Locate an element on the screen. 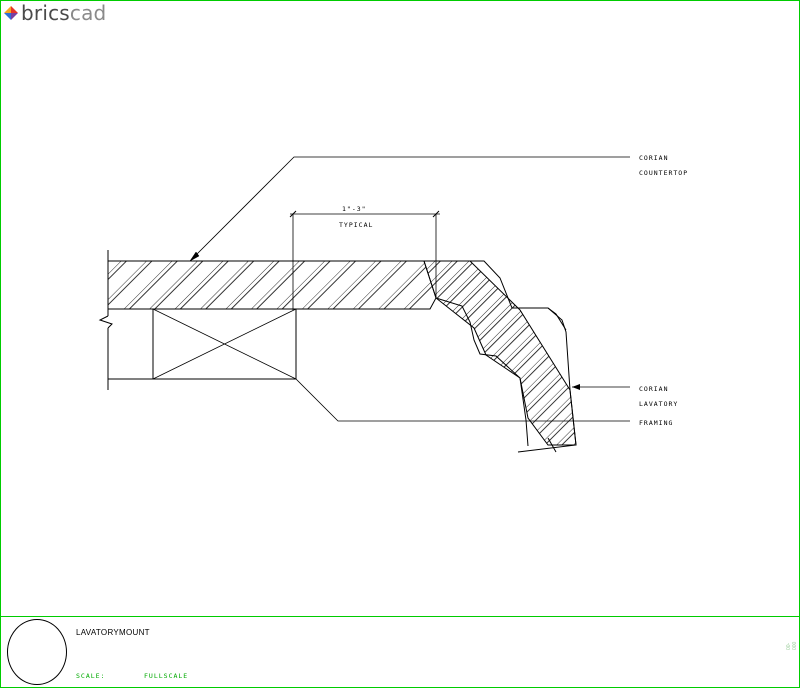  detail-number-circle is located at coordinates (37, 652).